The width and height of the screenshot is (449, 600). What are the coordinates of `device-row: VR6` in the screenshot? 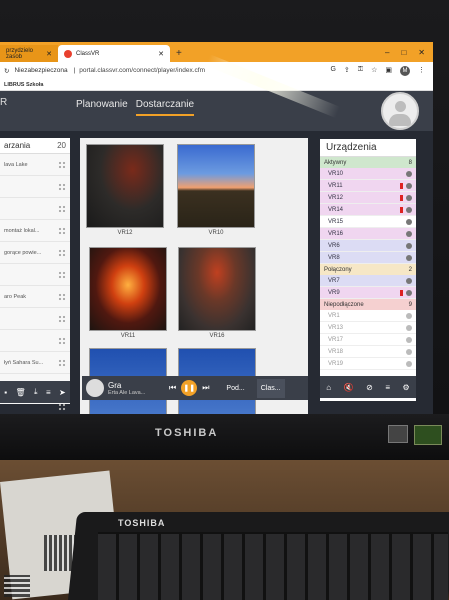 It's located at (368, 246).